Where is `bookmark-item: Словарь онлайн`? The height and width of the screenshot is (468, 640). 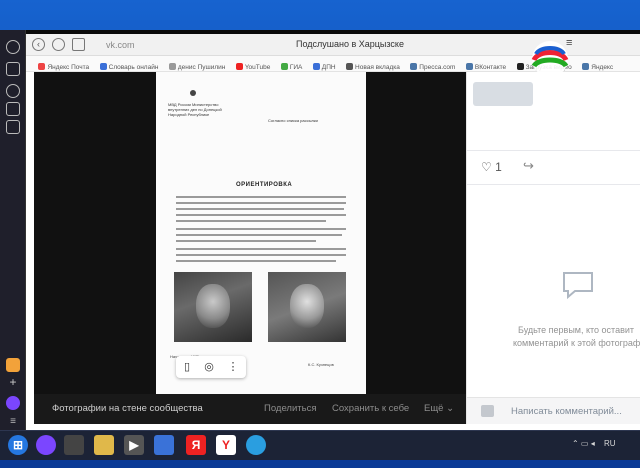
bookmark-item: Словарь онлайн is located at coordinates (128, 65).